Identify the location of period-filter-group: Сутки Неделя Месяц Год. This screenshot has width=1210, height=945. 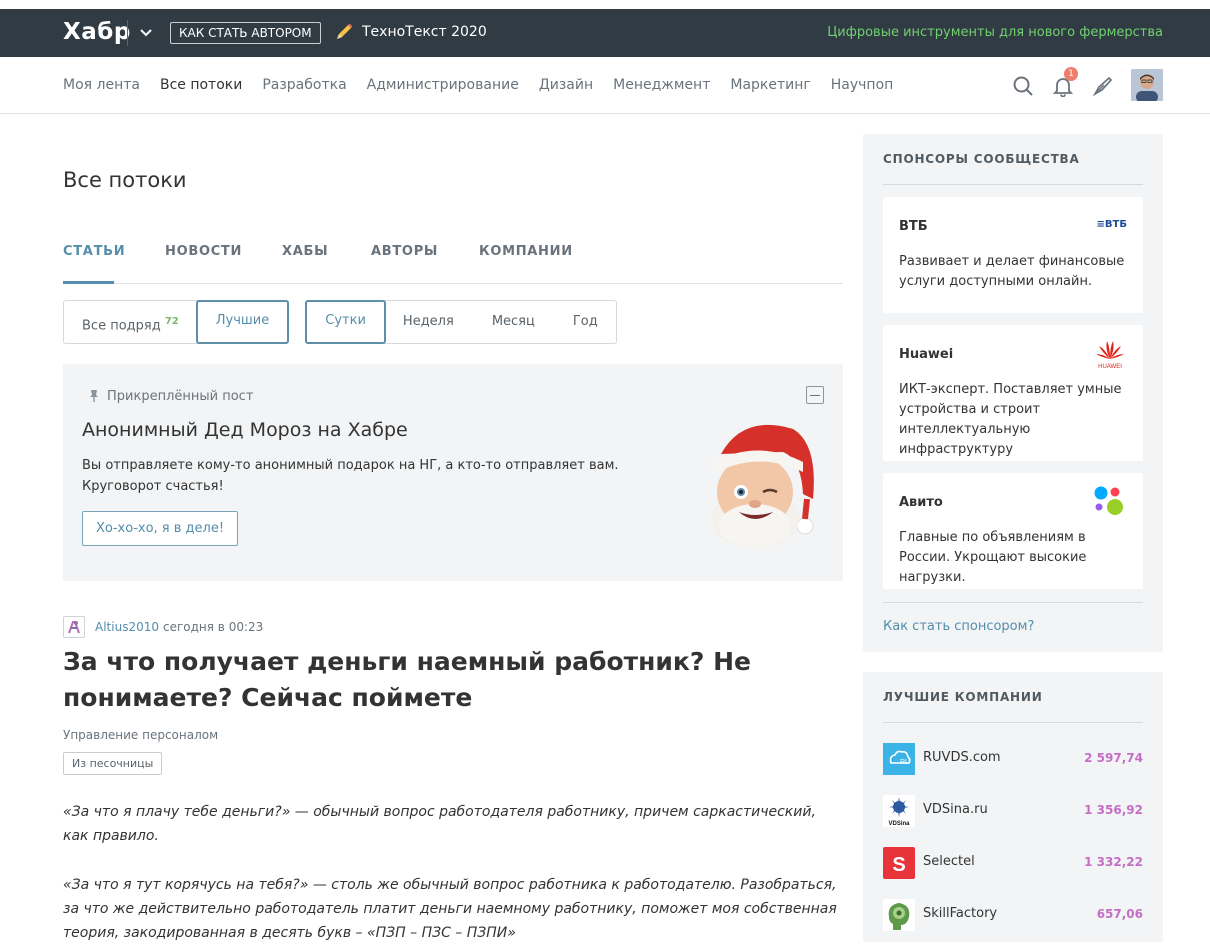
(461, 322).